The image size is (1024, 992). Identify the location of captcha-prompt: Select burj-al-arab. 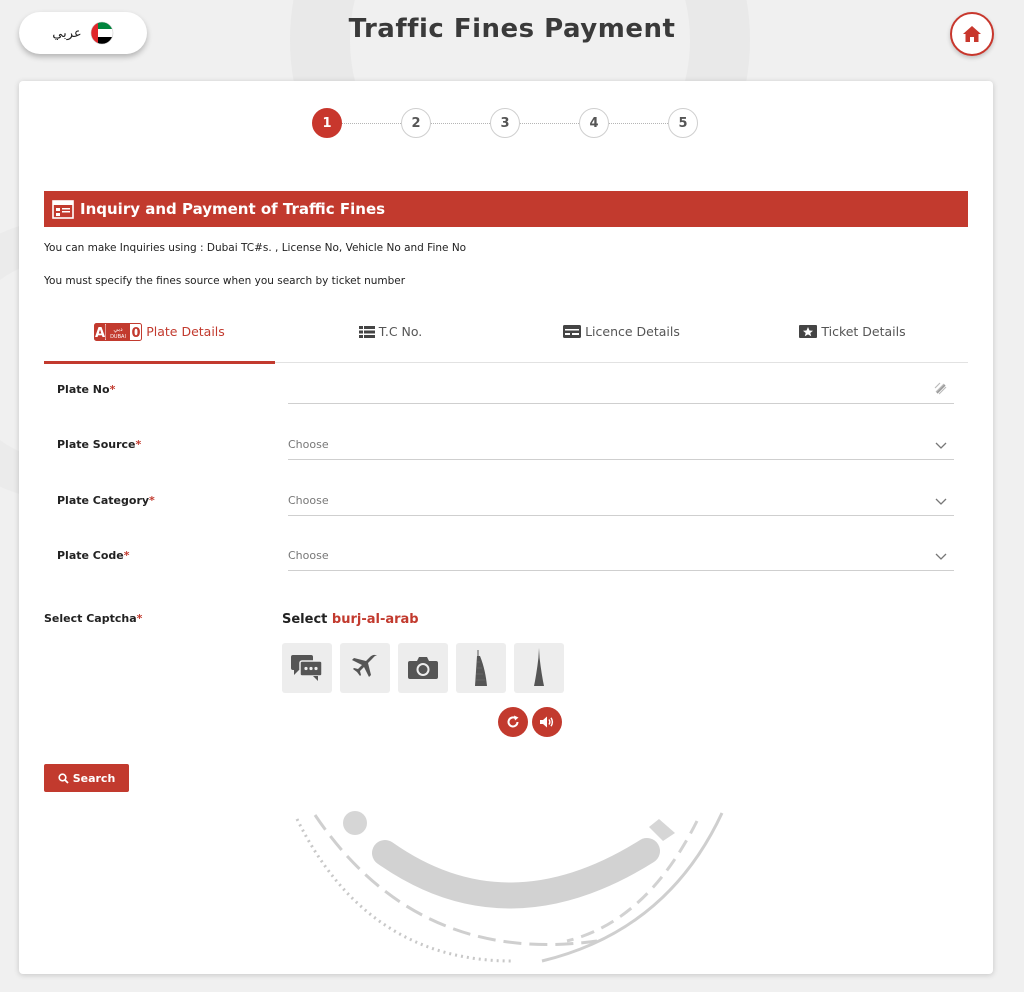
(350, 619).